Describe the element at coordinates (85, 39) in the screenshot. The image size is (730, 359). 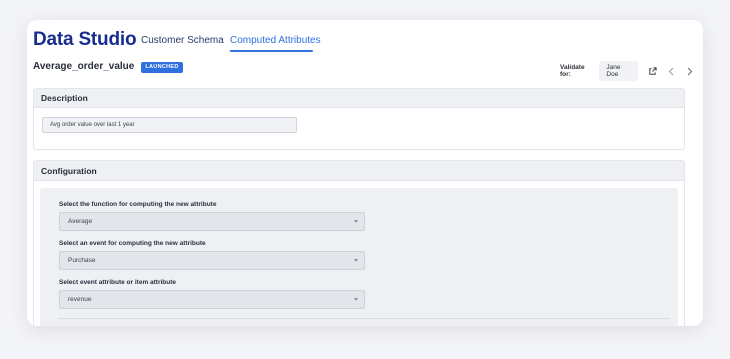
I see `app-title: Data Studio` at that location.